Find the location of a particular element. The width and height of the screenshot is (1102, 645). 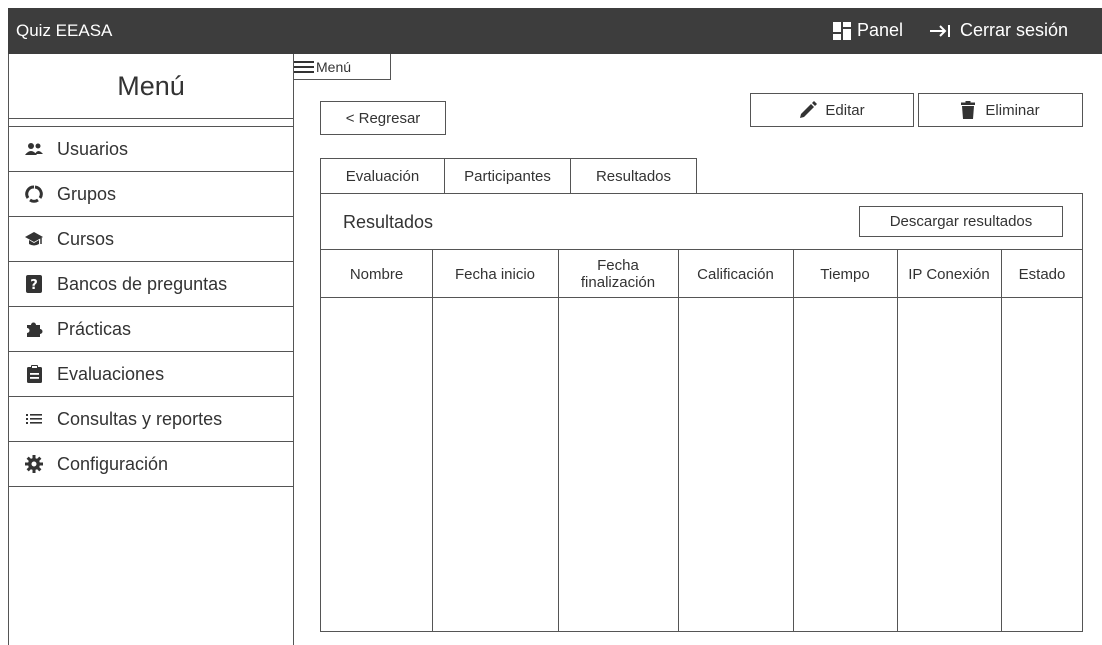

column-header-label: Tiempo is located at coordinates (845, 274).